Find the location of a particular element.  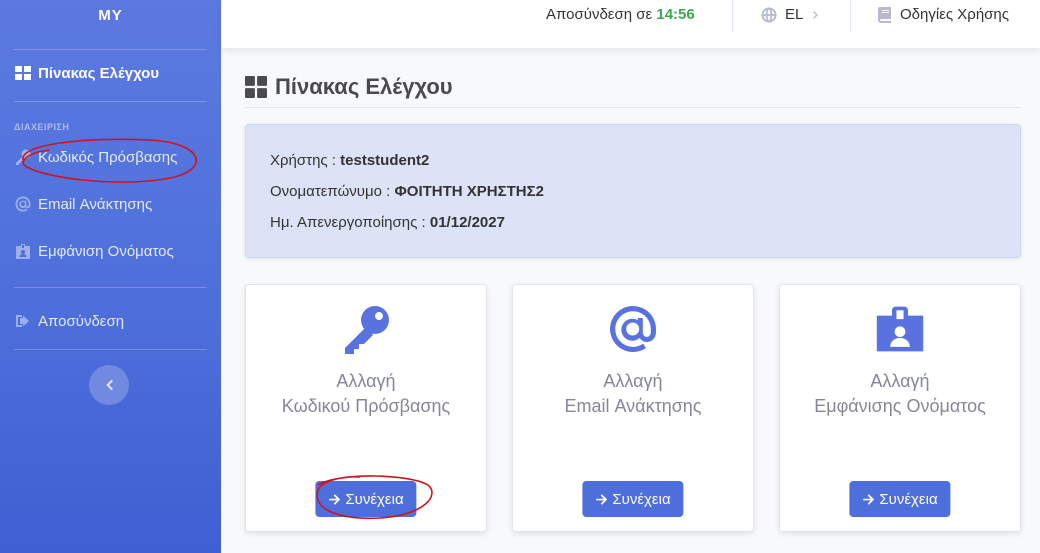

continue-button-email: Συνέχεια is located at coordinates (633, 499).